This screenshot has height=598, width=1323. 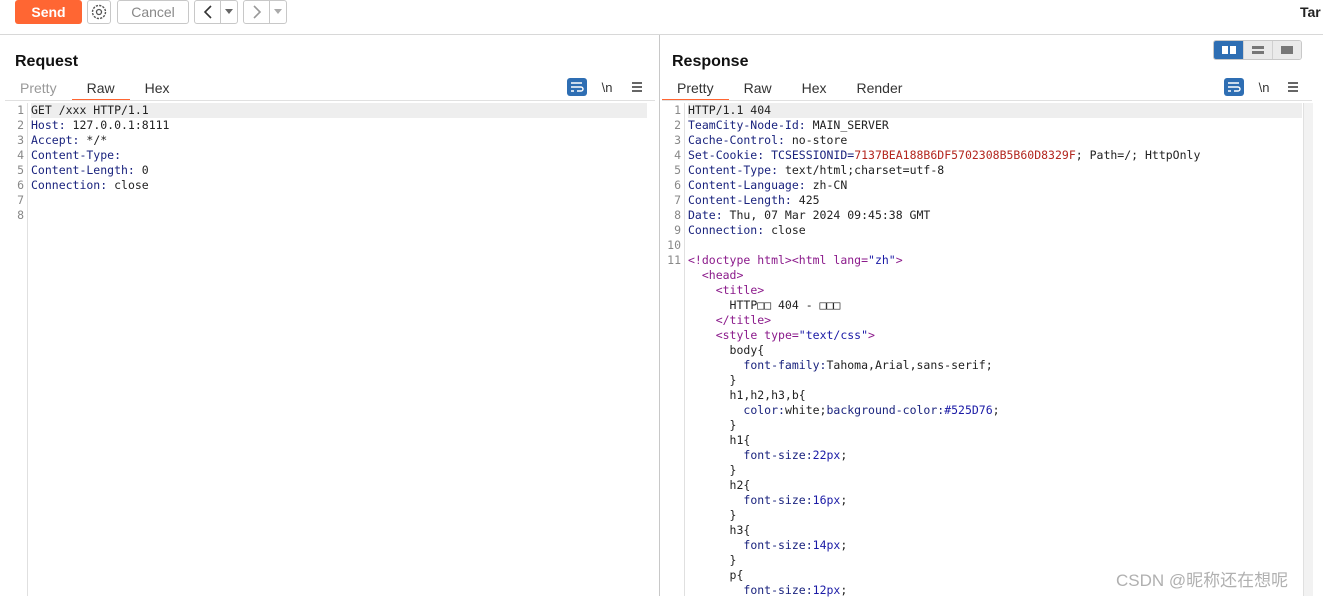 I want to click on html-doctype: <!doctype html>, so click(x=740, y=260).